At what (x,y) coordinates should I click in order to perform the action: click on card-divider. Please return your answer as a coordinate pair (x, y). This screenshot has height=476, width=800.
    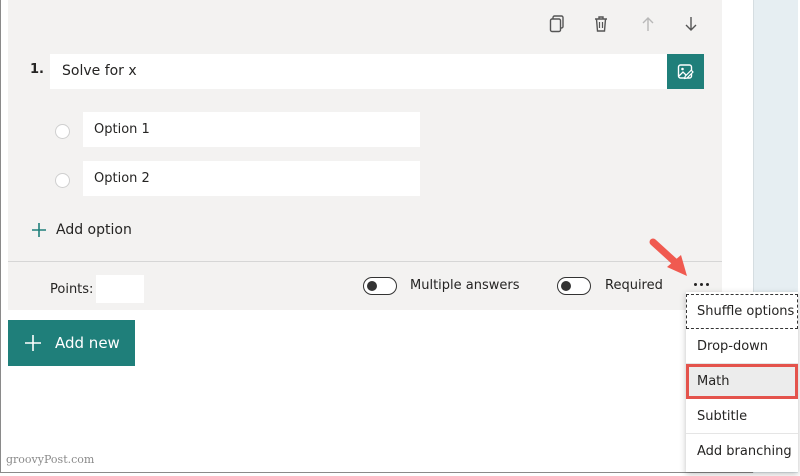
    Looking at the image, I should click on (365, 261).